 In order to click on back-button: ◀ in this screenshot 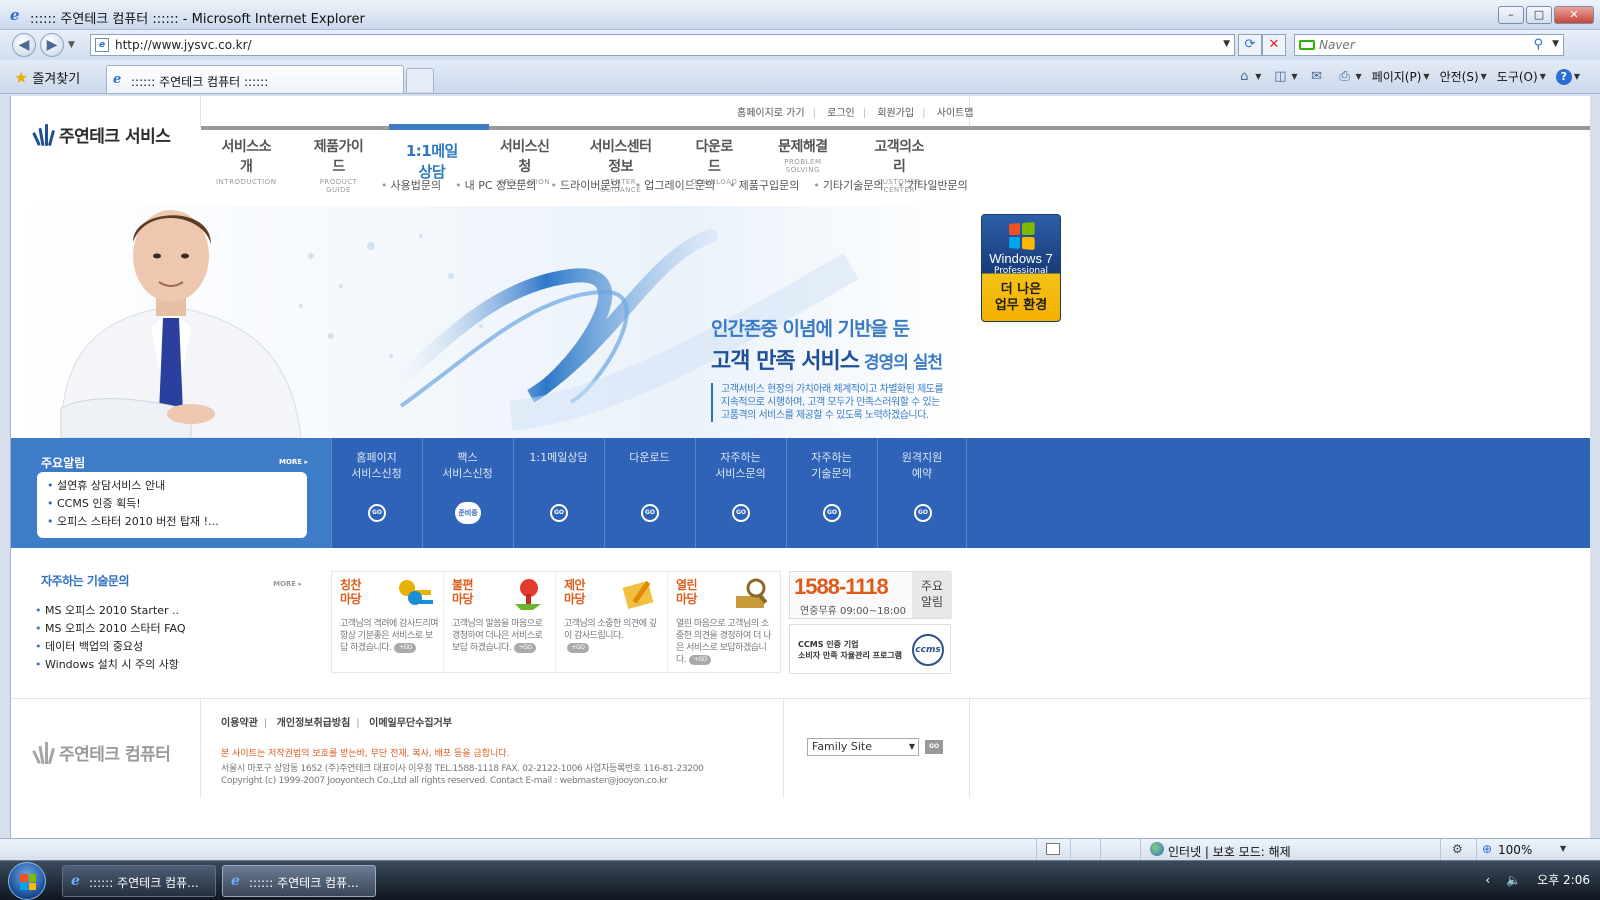, I will do `click(24, 45)`.